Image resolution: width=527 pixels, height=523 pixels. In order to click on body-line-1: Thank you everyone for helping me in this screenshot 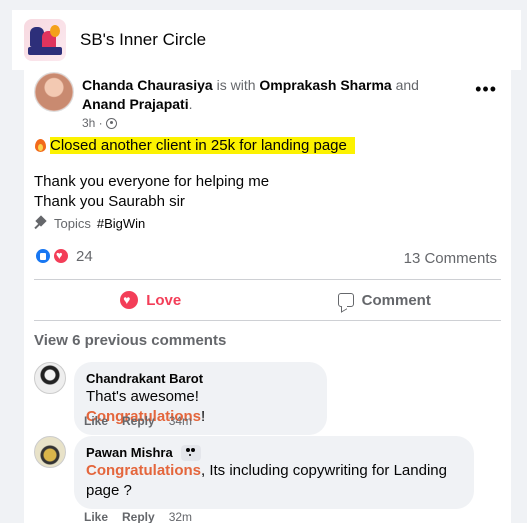, I will do `click(152, 181)`.